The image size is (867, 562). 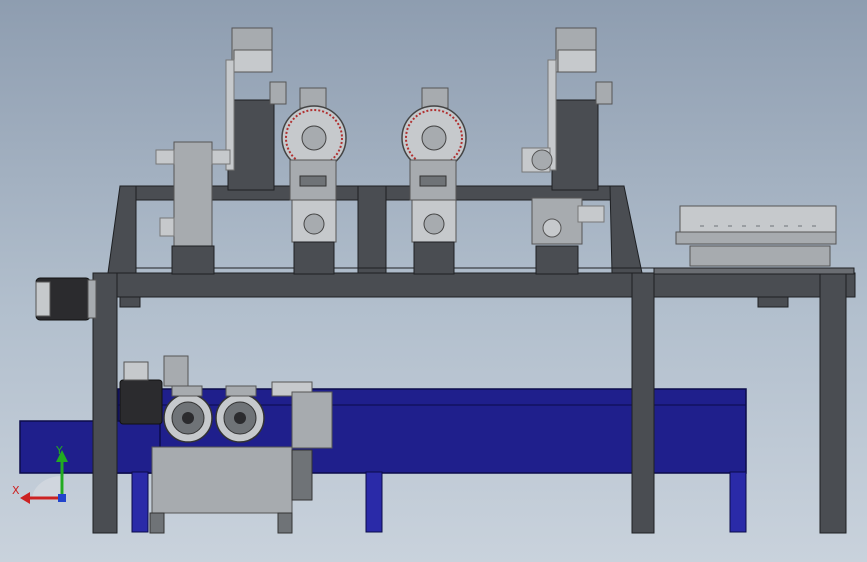 I want to click on frame-leg-left, so click(x=105, y=403).